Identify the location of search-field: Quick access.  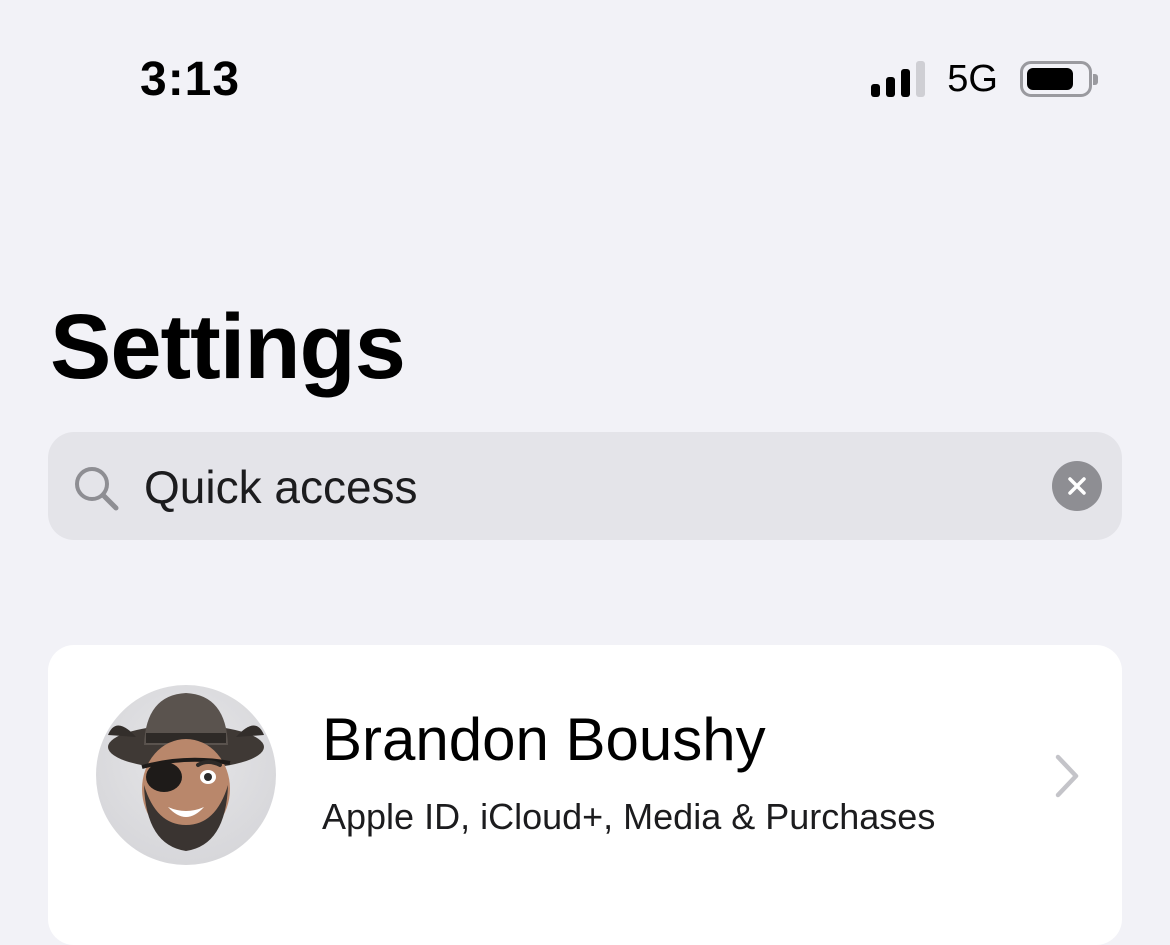
(585, 486).